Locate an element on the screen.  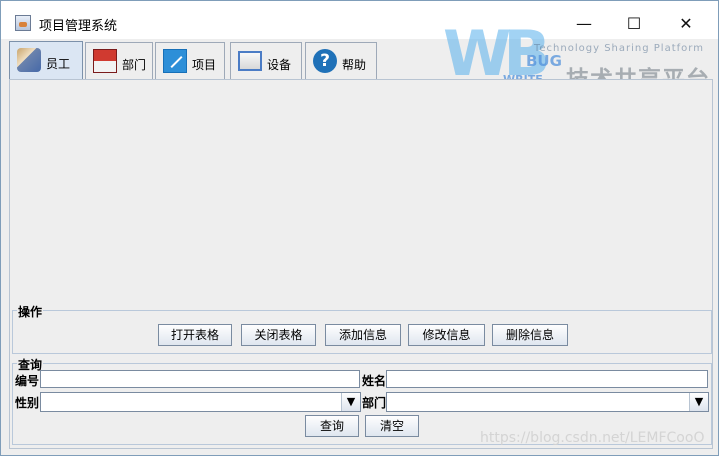
tab-staff: 员工 is located at coordinates (46, 60).